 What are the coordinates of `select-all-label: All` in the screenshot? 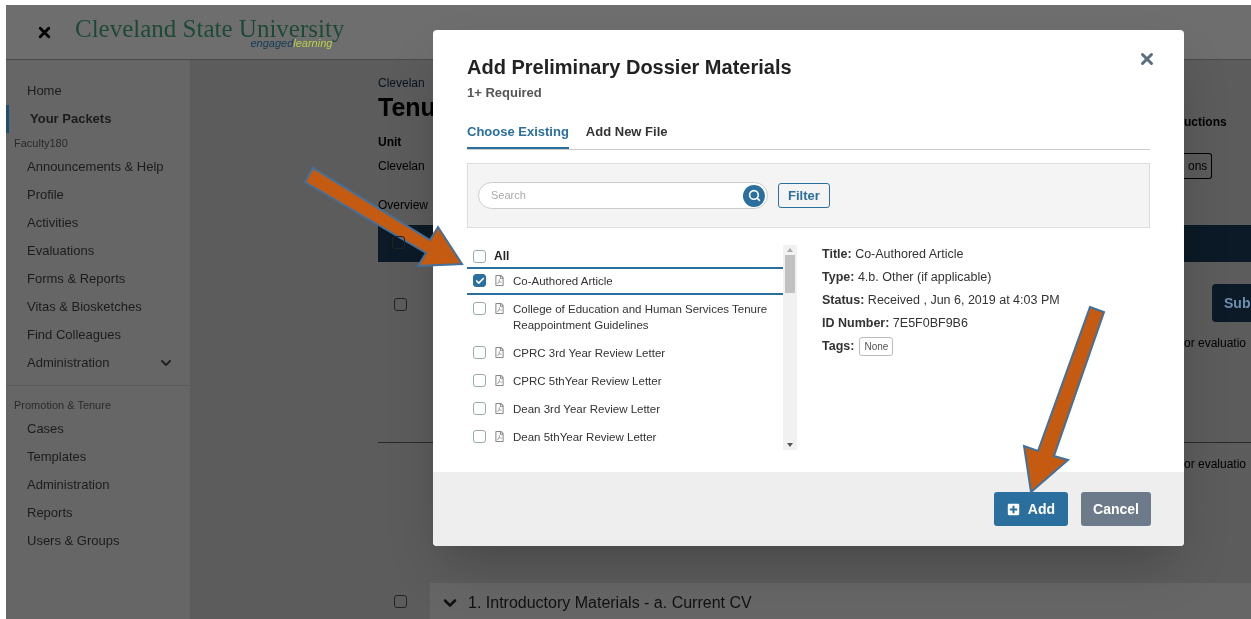 It's located at (502, 256).